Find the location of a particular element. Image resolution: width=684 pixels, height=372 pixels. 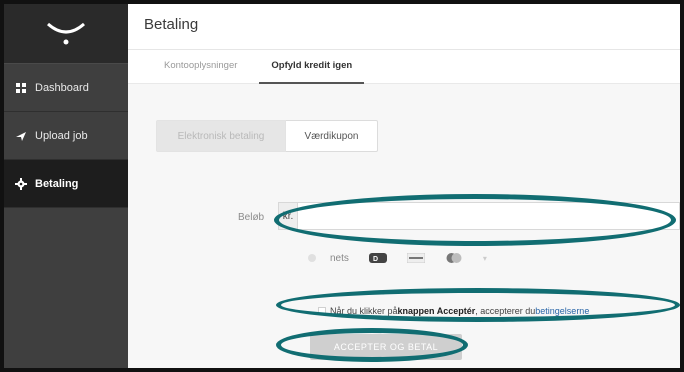

sidebar-item-label: Betaling is located at coordinates (57, 183).